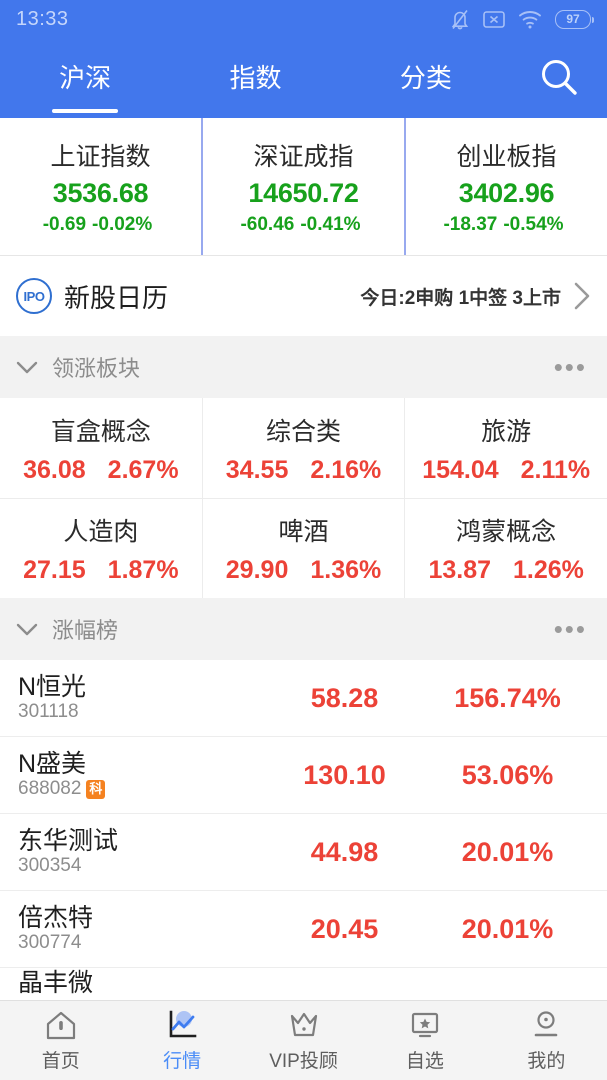 This screenshot has height=1080, width=607. What do you see at coordinates (546, 1061) in the screenshot?
I see `nav-label: 我的` at bounding box center [546, 1061].